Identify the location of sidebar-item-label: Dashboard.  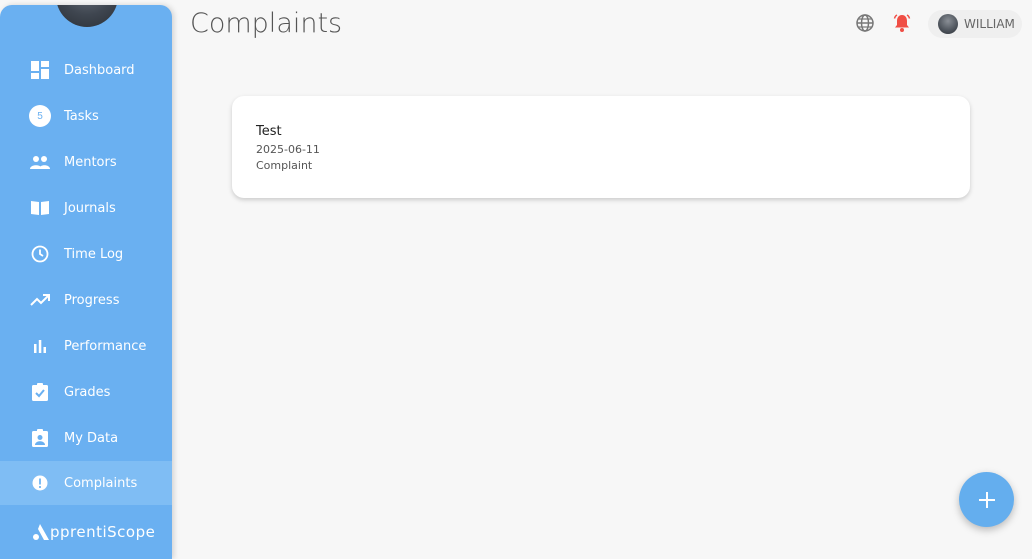
(99, 70).